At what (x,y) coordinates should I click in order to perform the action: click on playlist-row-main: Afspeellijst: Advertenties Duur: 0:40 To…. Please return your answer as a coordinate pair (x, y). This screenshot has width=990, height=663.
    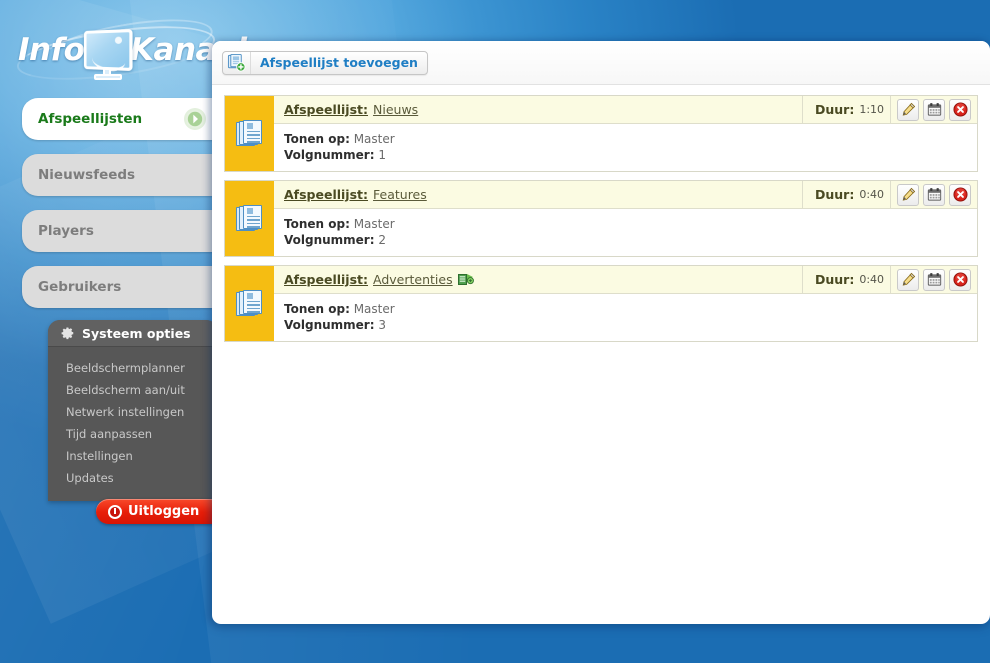
    Looking at the image, I should click on (625, 303).